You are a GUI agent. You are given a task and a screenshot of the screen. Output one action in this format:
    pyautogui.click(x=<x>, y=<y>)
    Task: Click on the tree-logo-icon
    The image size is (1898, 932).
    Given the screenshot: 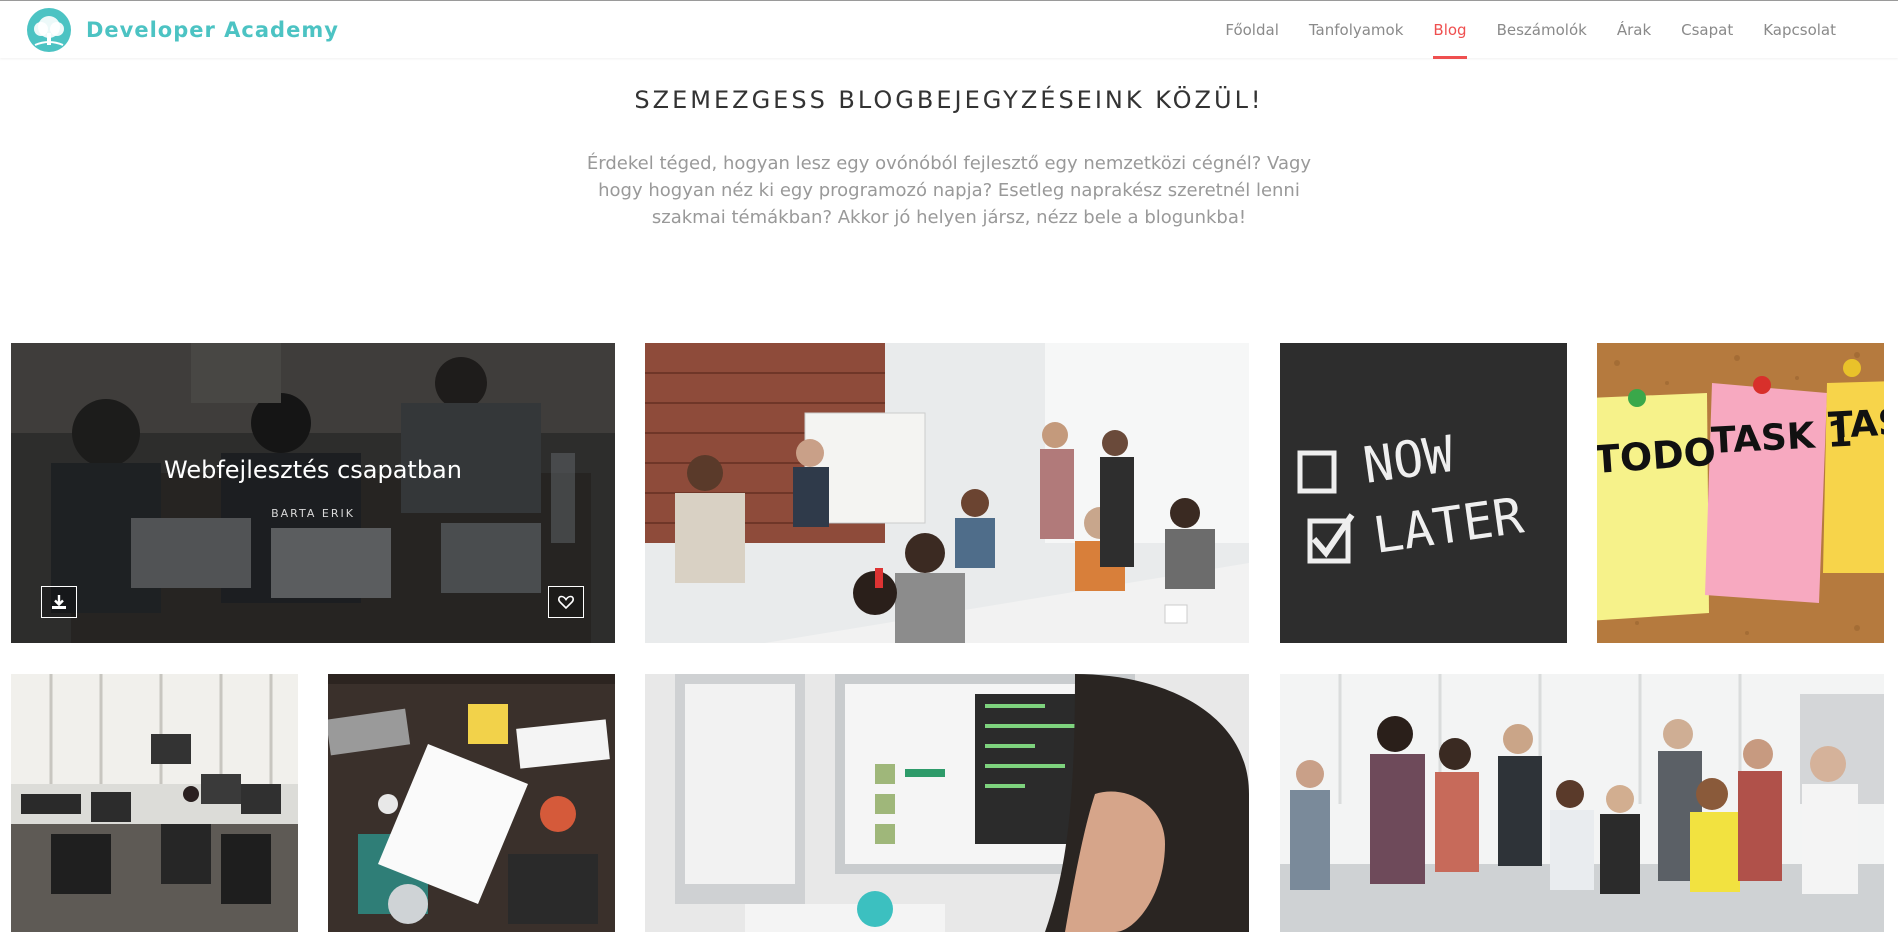 What is the action you would take?
    pyautogui.click(x=49, y=30)
    